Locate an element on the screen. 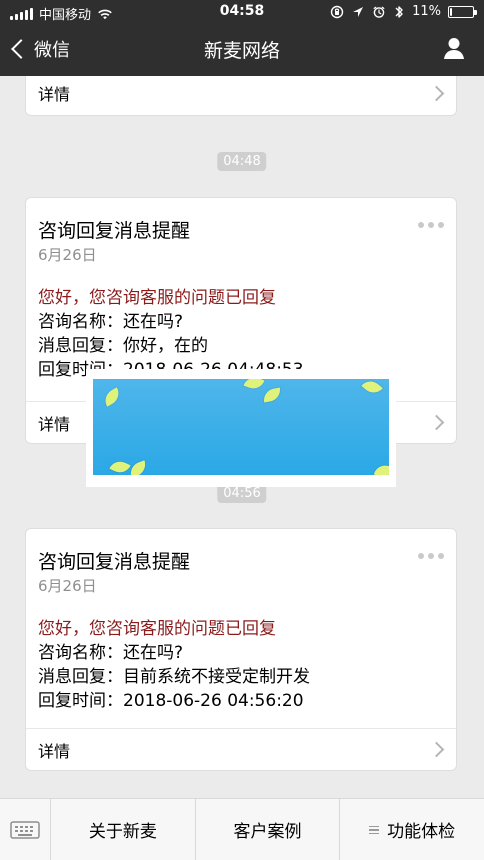 The image size is (484, 860). menu-about: 关于新麦 is located at coordinates (123, 829).